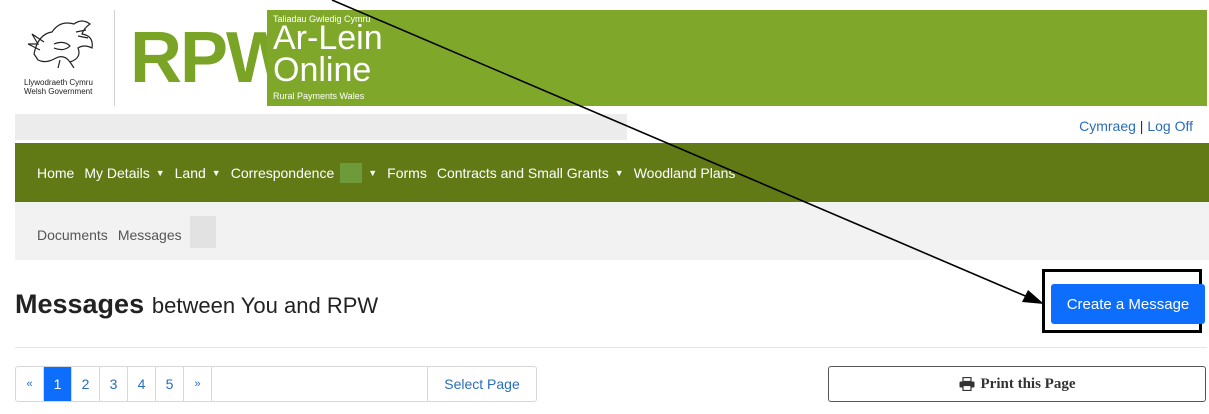  What do you see at coordinates (351, 173) in the screenshot?
I see `correspondence-badge` at bounding box center [351, 173].